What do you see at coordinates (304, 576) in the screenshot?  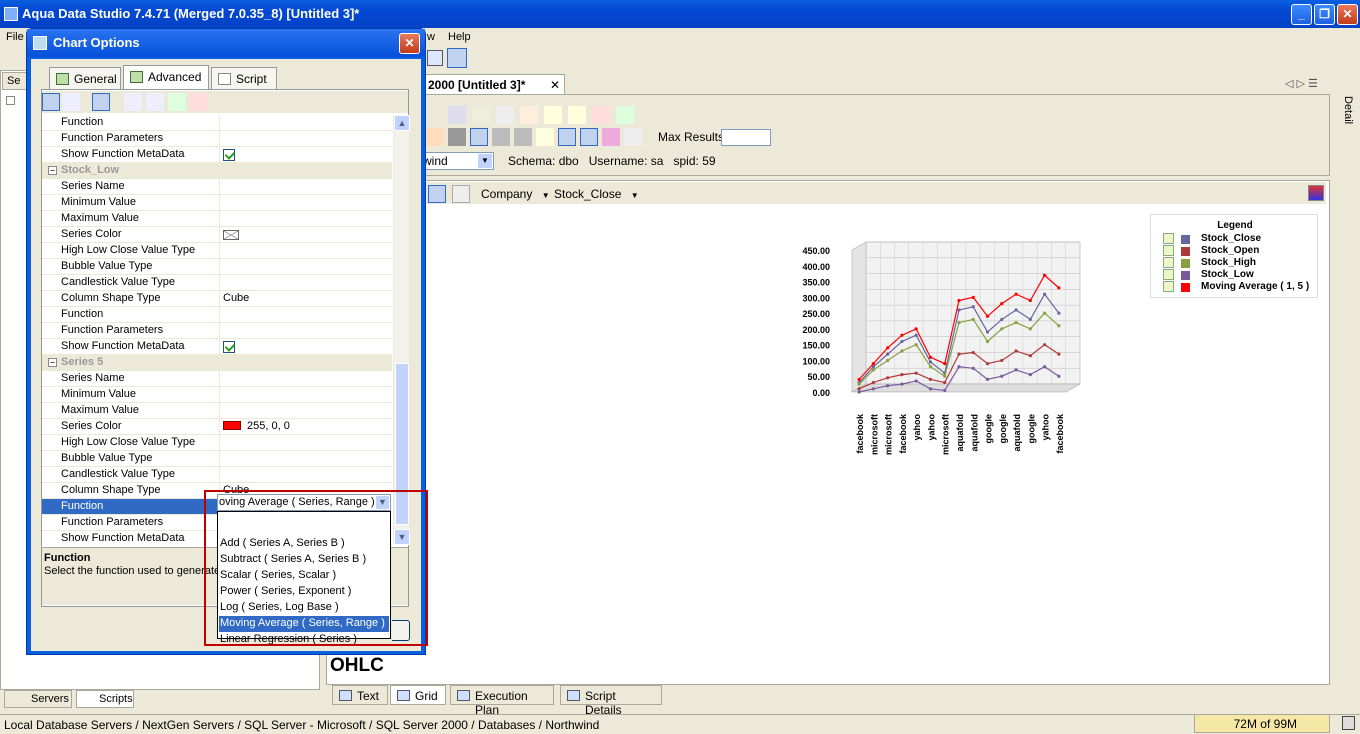 I see `function-option: Scalar ( Series, Scalar )` at bounding box center [304, 576].